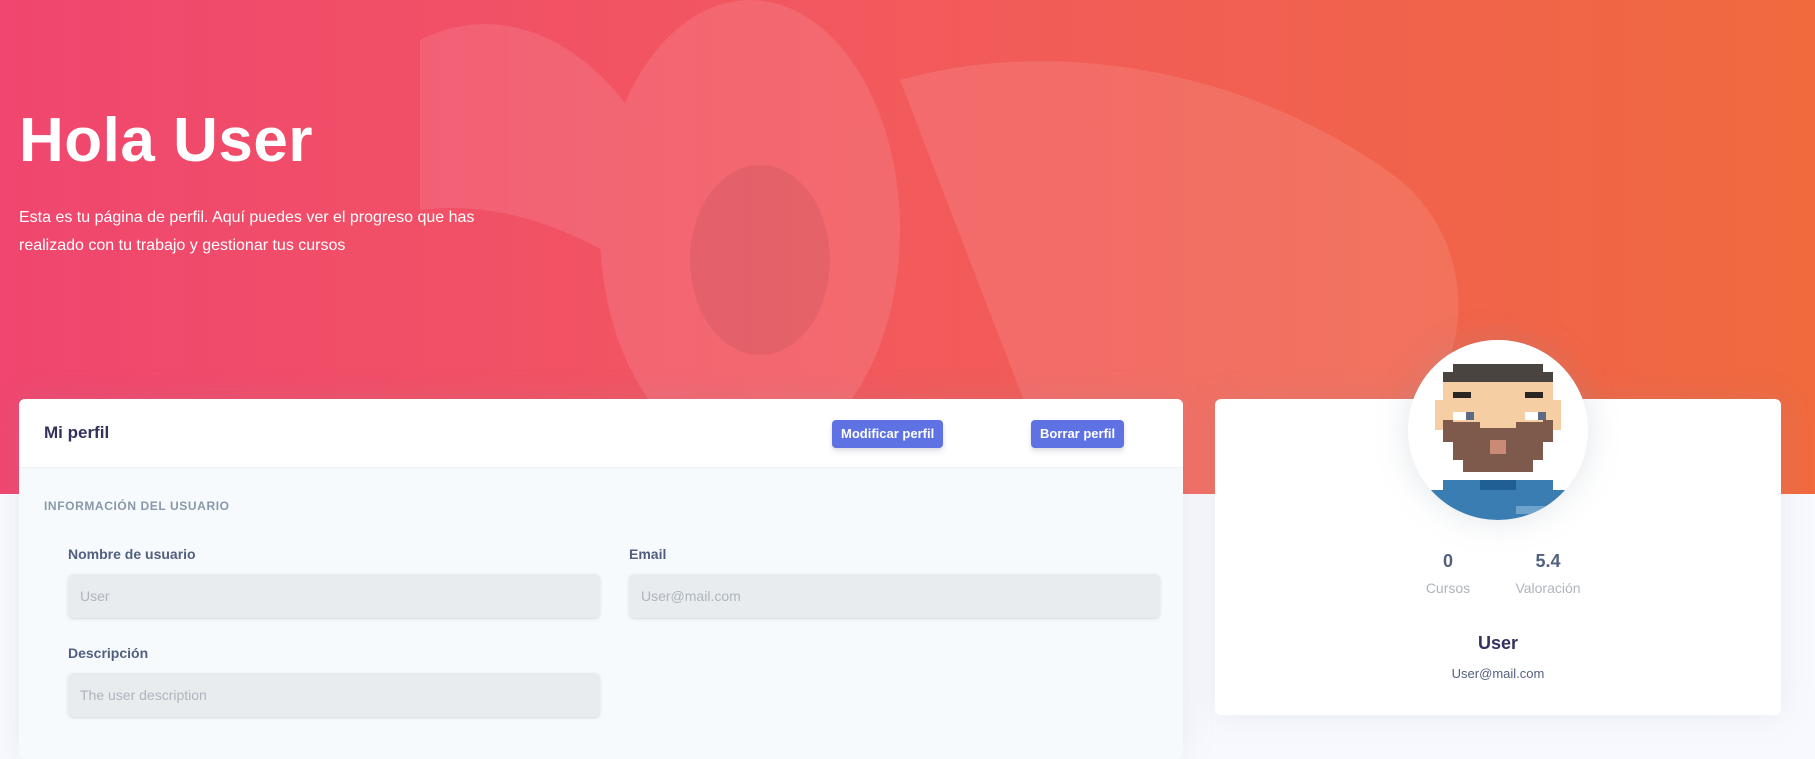 This screenshot has width=1815, height=759. What do you see at coordinates (1447, 561) in the screenshot?
I see `stat-value: 0` at bounding box center [1447, 561].